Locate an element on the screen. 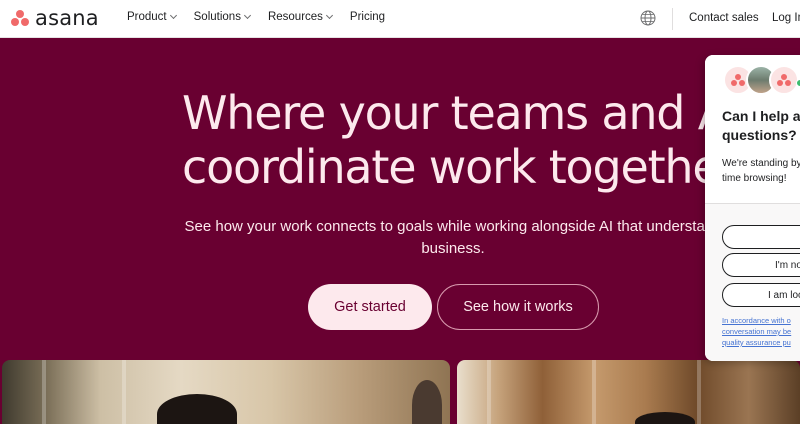 This screenshot has width=800, height=427. chat-message-line-1: We're standing by is located at coordinates (761, 163).